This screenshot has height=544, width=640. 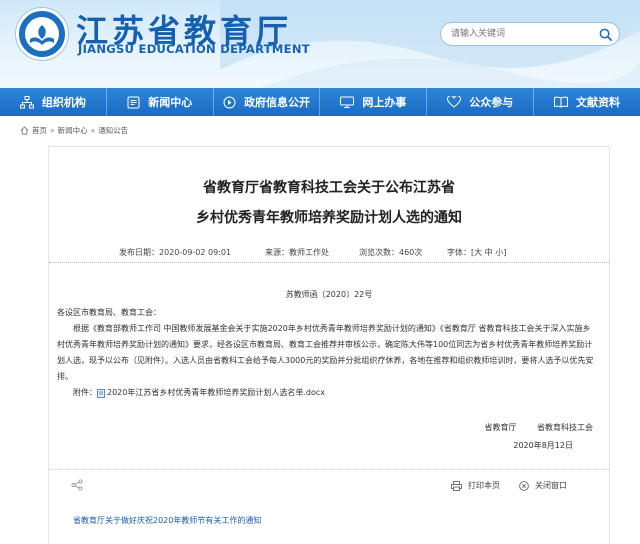 I want to click on breadcrumb-home: 首页, so click(x=39, y=130).